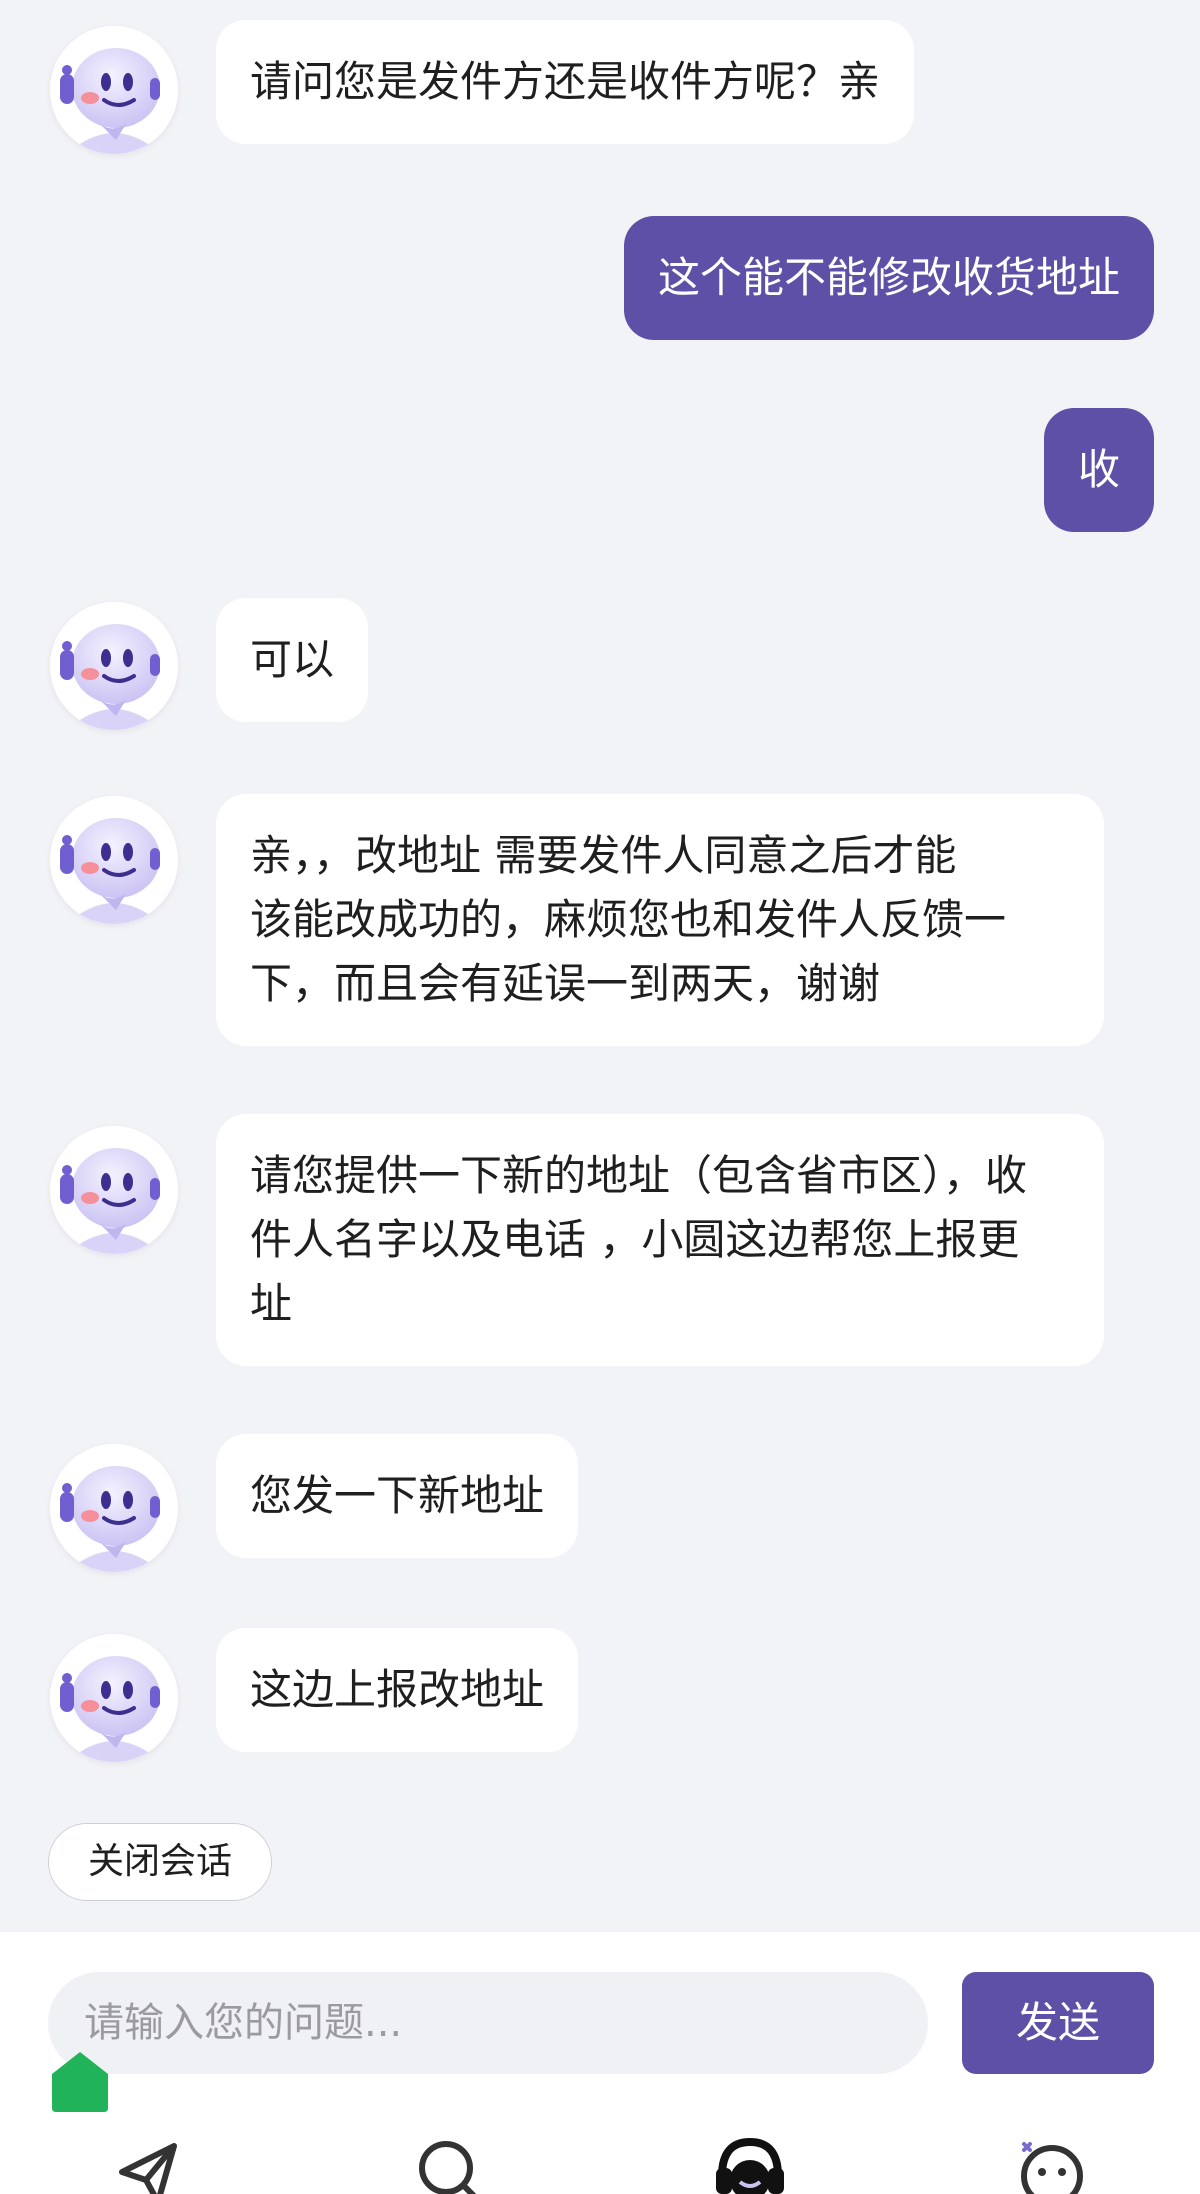 The height and width of the screenshot is (2194, 1200). What do you see at coordinates (148, 2163) in the screenshot?
I see `send-icon` at bounding box center [148, 2163].